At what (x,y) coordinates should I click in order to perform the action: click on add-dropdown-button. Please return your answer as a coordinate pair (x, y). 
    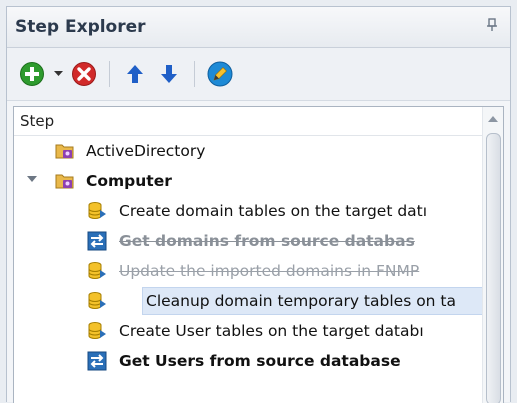
    Looking at the image, I should click on (58, 74).